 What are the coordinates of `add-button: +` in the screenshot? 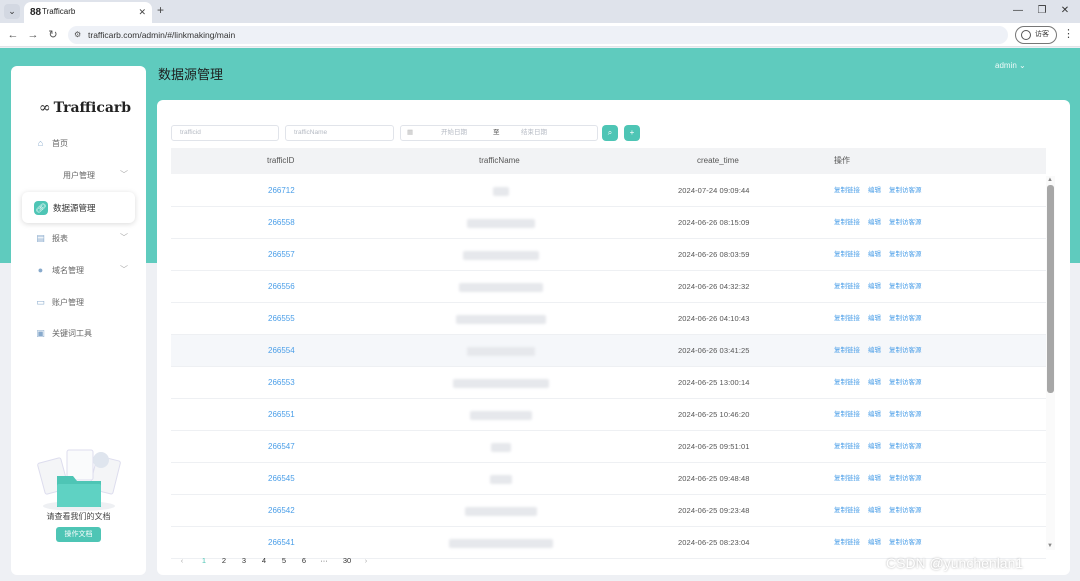 It's located at (632, 133).